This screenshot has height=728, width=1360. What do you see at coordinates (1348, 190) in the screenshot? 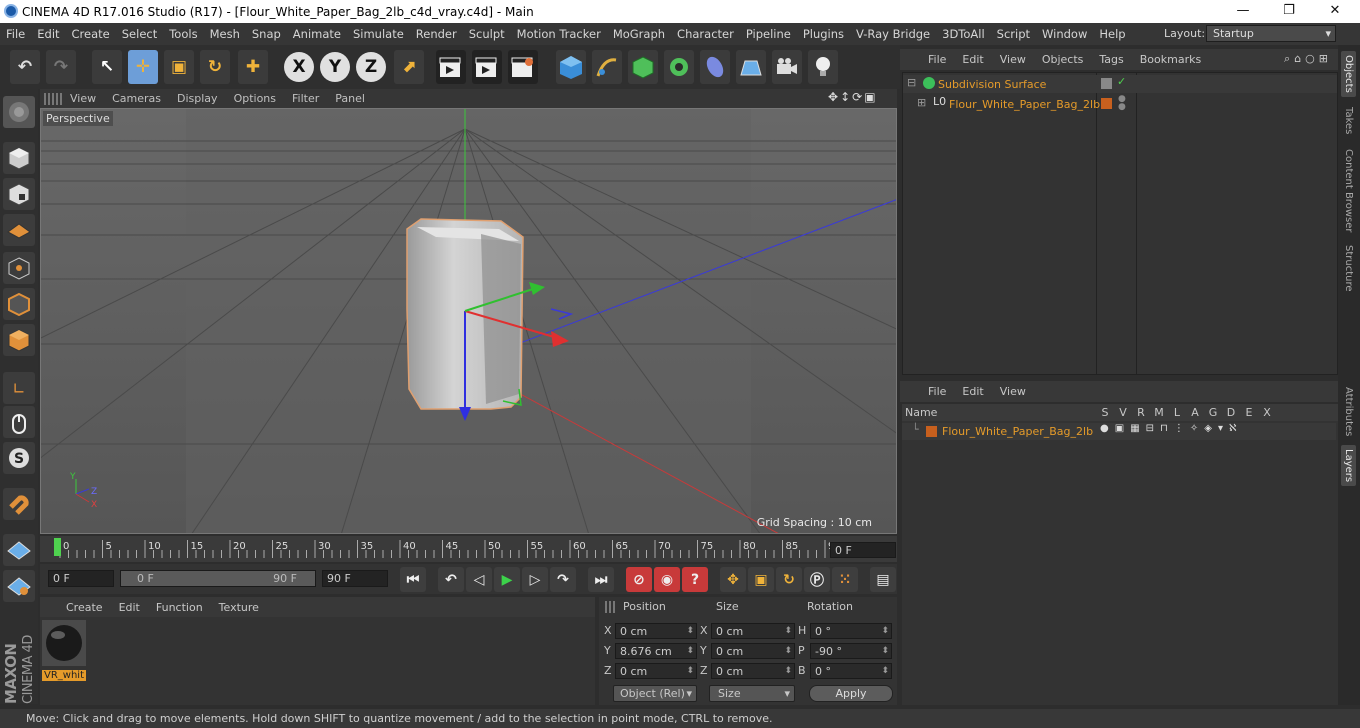
I see `tab-content-browser: Content Browser` at bounding box center [1348, 190].